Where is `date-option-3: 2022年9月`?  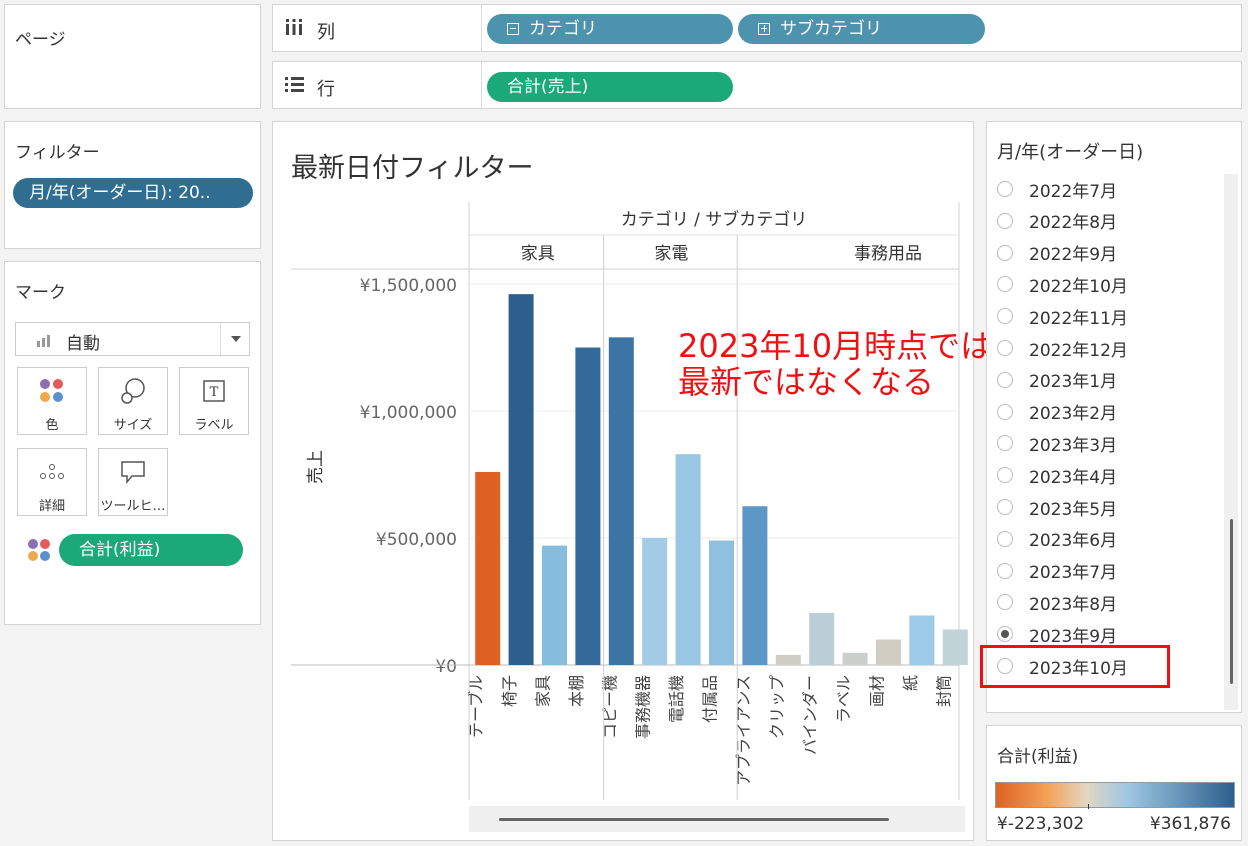 date-option-3: 2022年9月 is located at coordinates (1057, 253).